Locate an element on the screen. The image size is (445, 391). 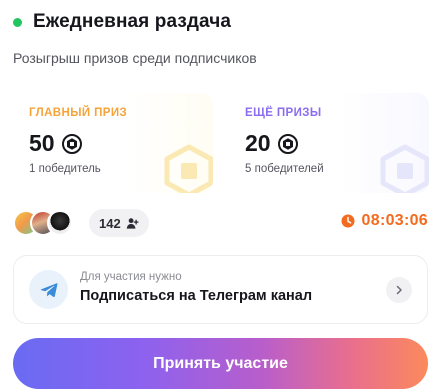
task-hint: Для участия нужно is located at coordinates (131, 277).